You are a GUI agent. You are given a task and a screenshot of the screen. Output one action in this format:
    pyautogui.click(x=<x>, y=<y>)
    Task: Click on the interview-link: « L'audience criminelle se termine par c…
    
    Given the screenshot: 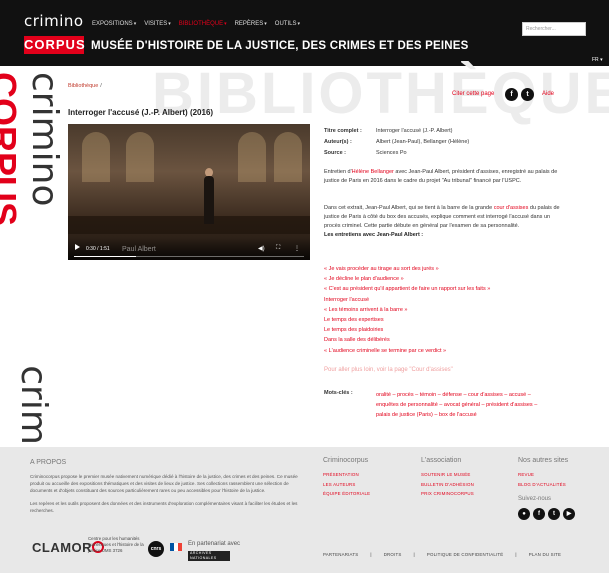 What is the action you would take?
    pyautogui.click(x=407, y=351)
    